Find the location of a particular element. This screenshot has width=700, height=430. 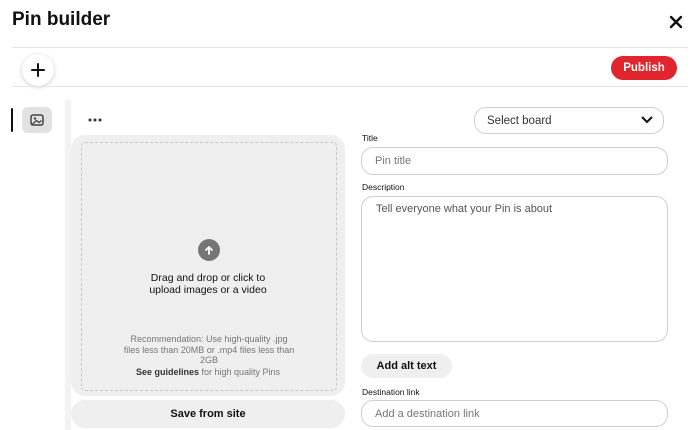

destination-link-input: Add a destination link is located at coordinates (514, 413).